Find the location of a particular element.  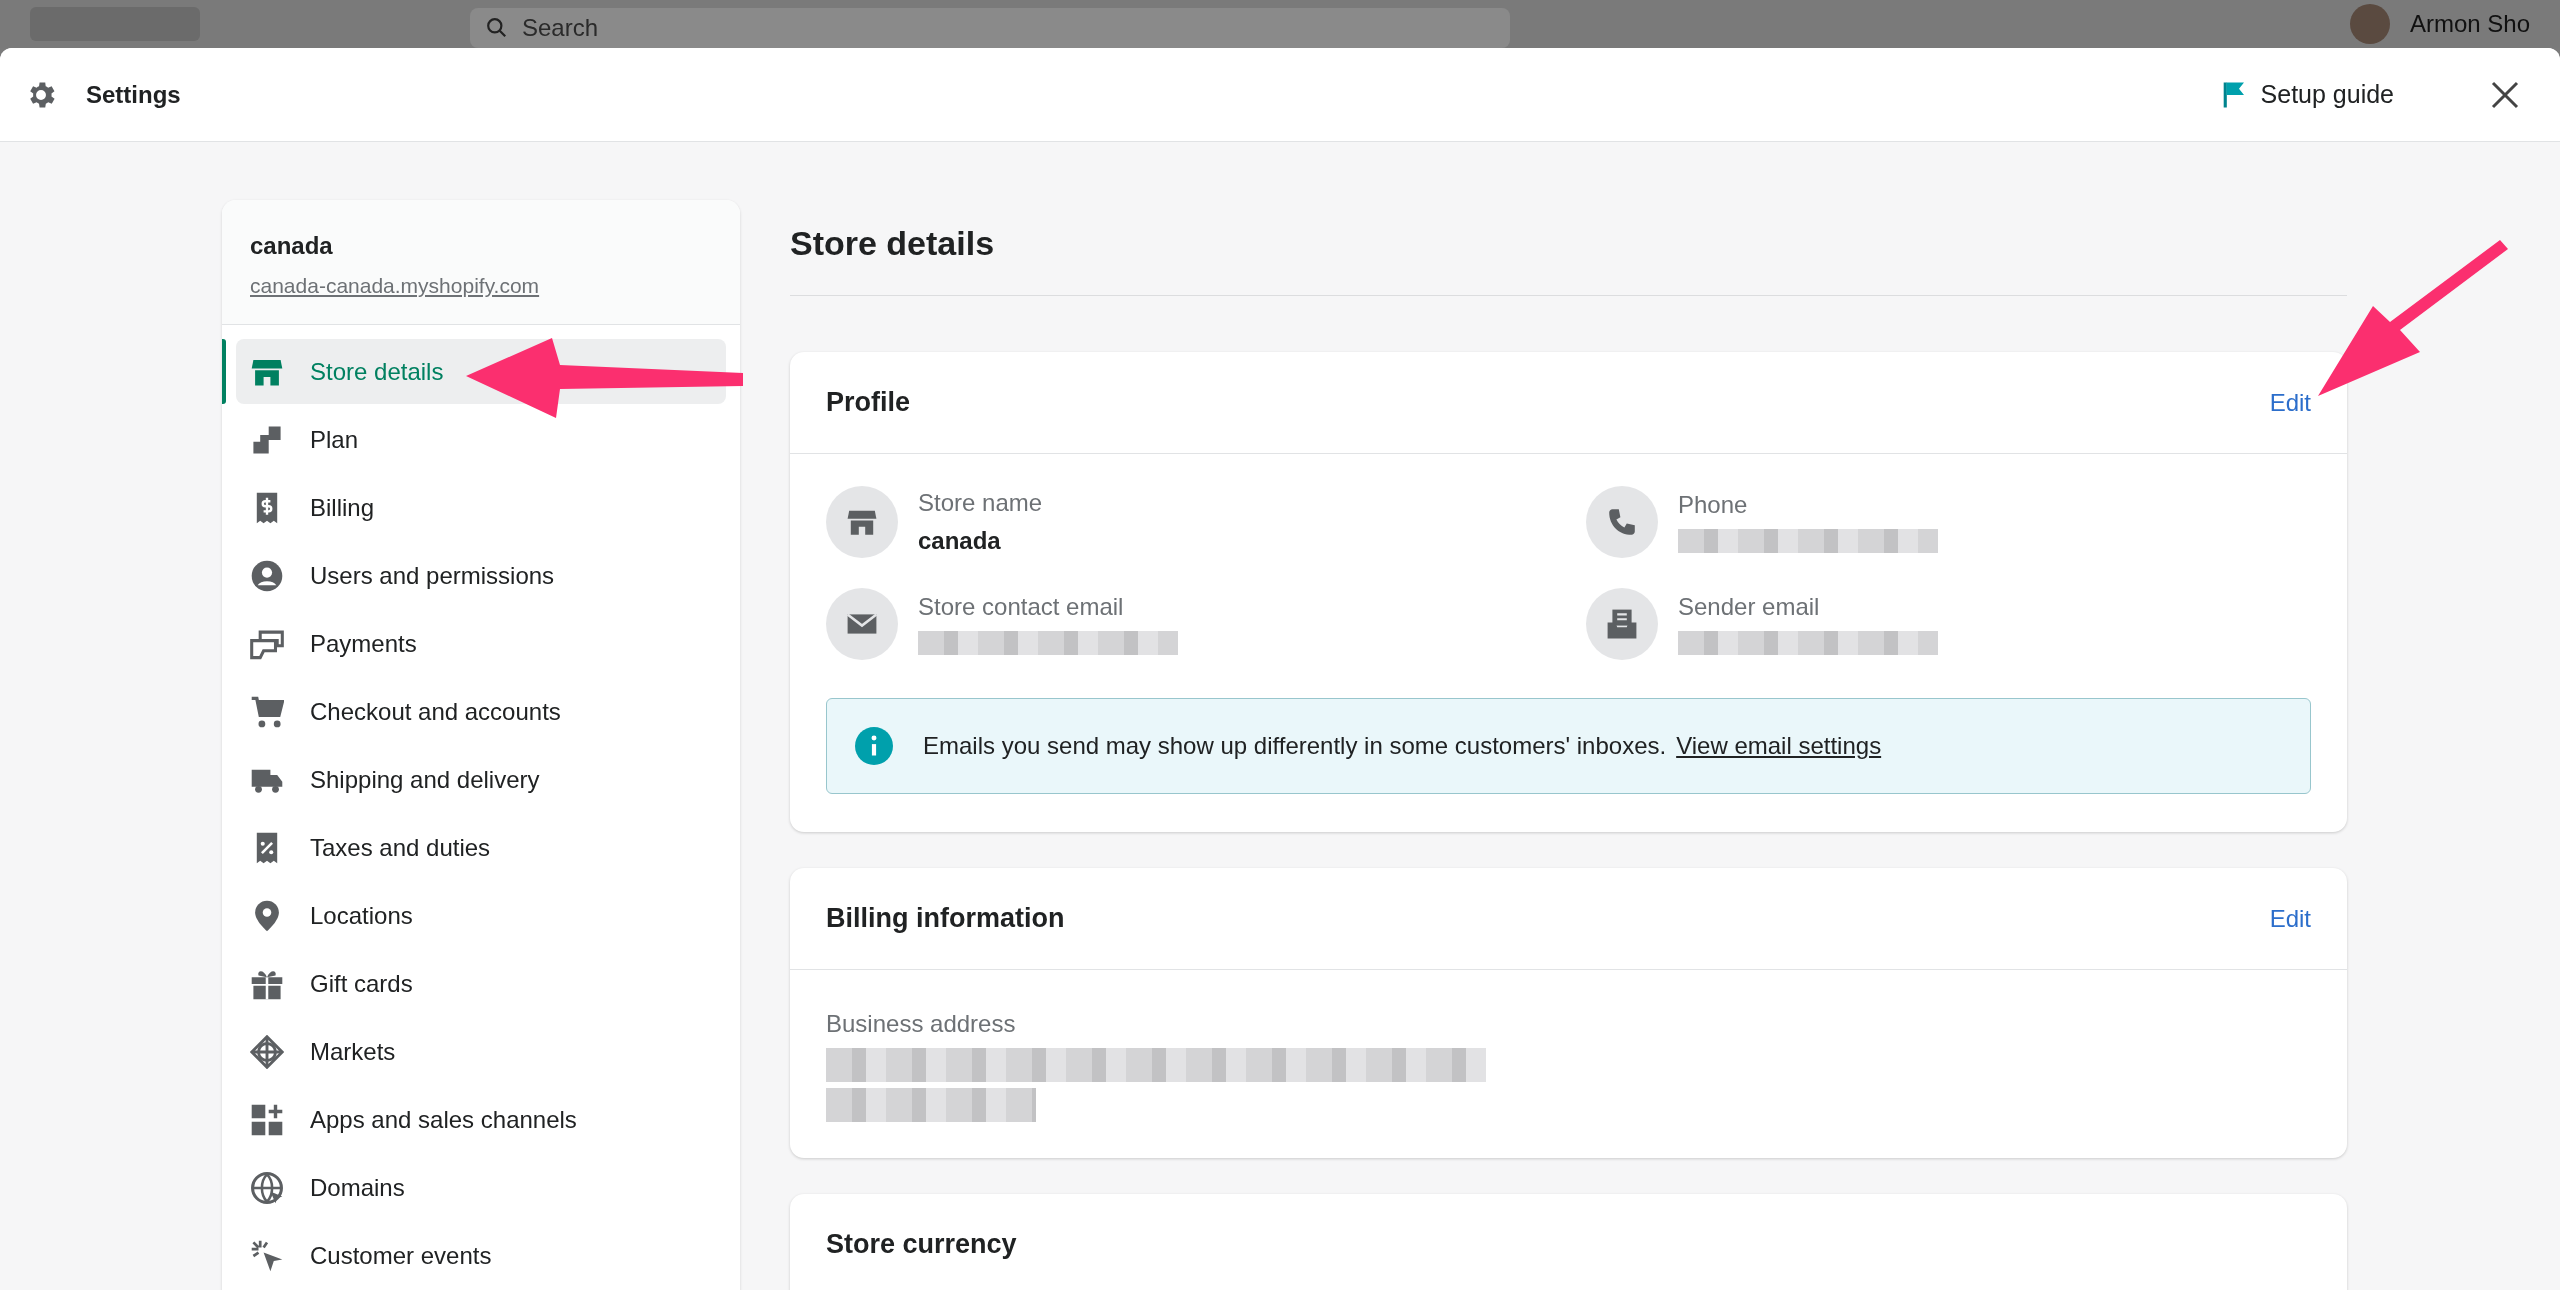

card-title: Store currency is located at coordinates (921, 1244).